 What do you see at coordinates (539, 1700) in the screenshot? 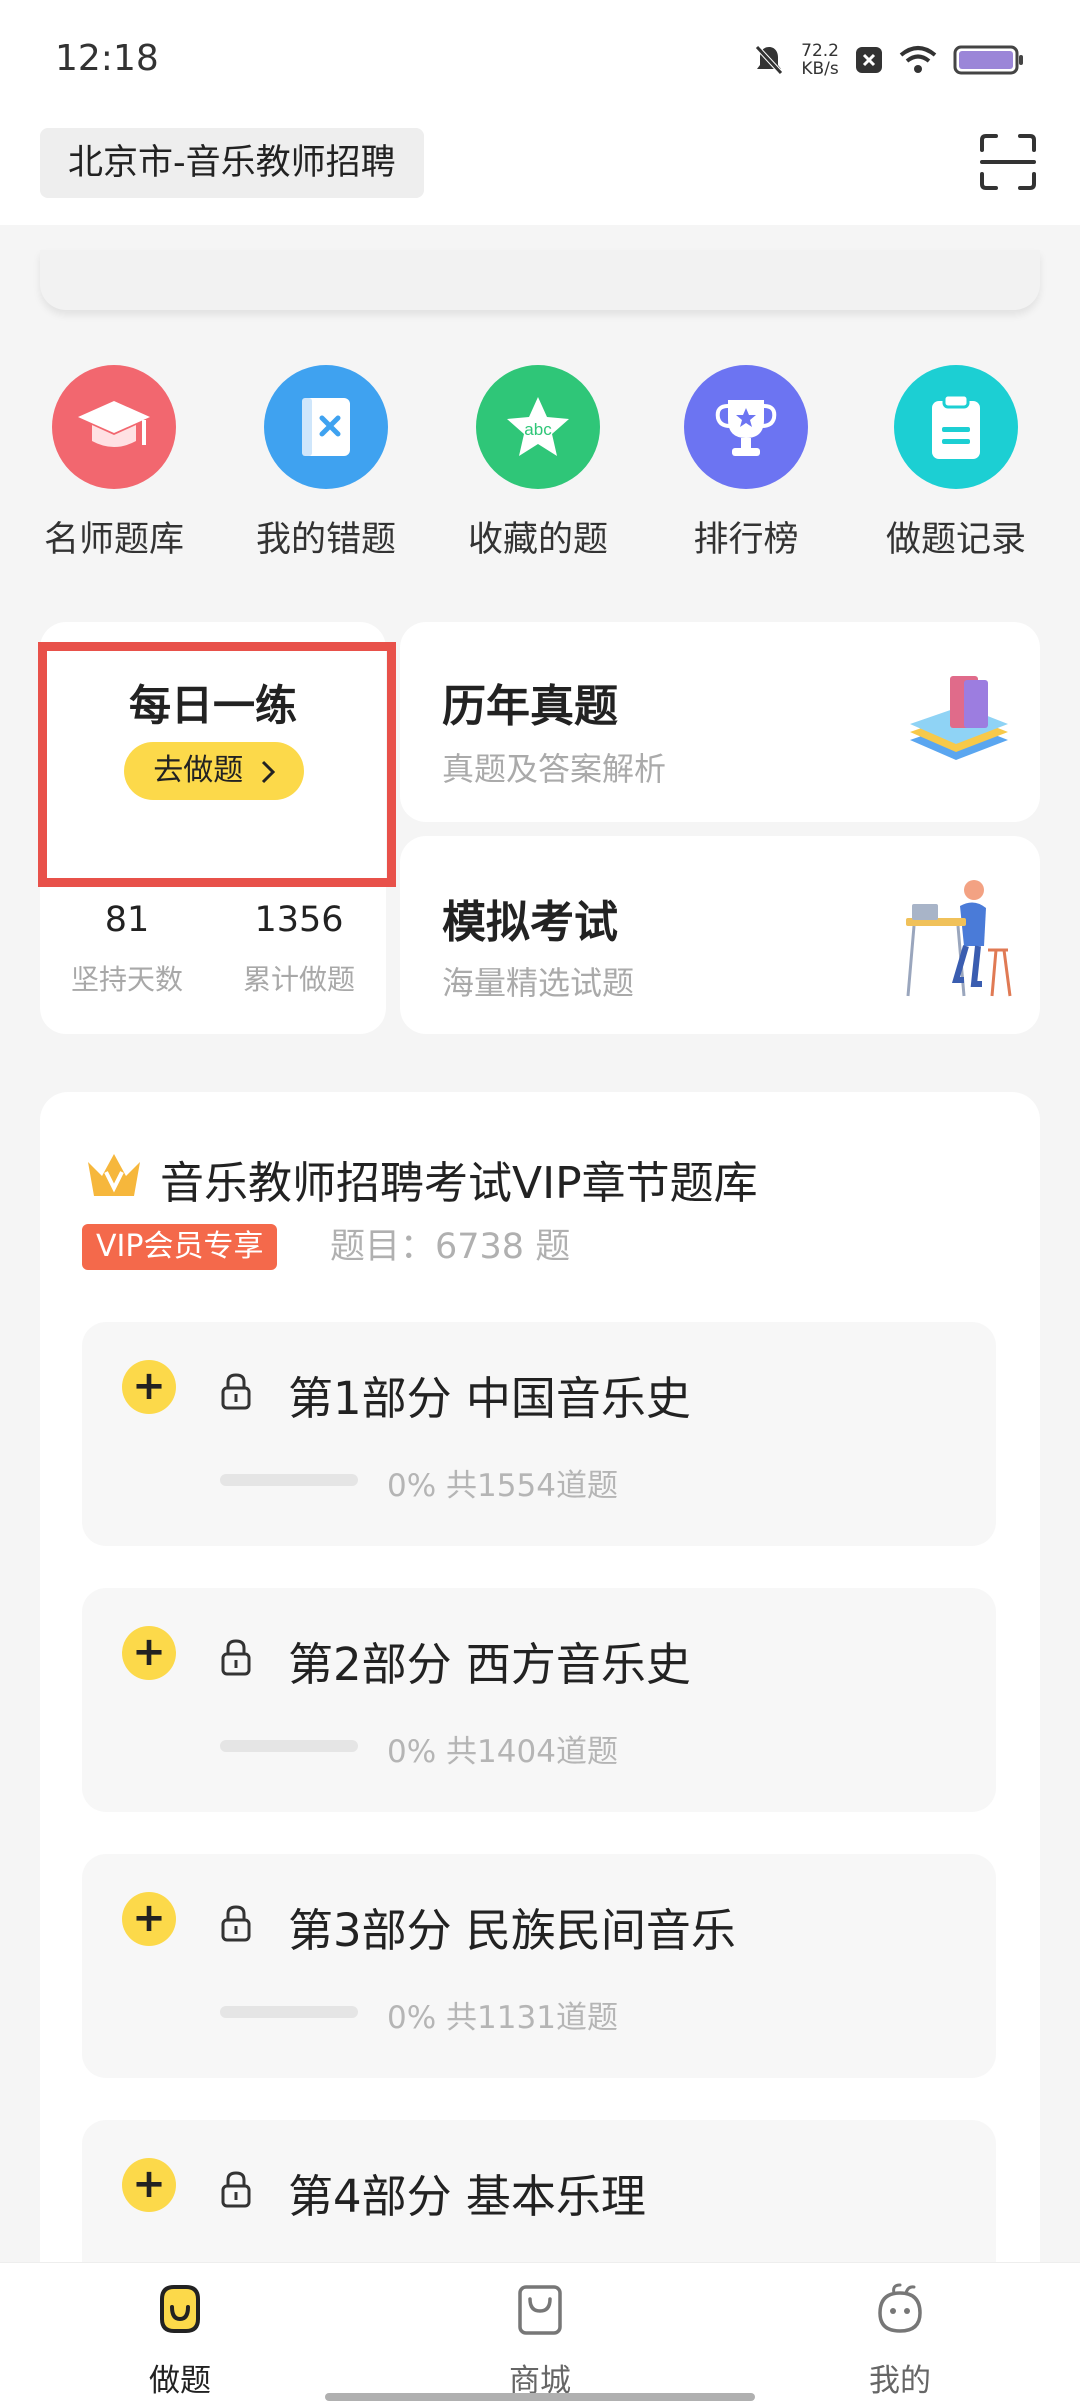
I see `chapter-item-2: + 第2部分 西方音乐史 0% 共1404道题` at bounding box center [539, 1700].